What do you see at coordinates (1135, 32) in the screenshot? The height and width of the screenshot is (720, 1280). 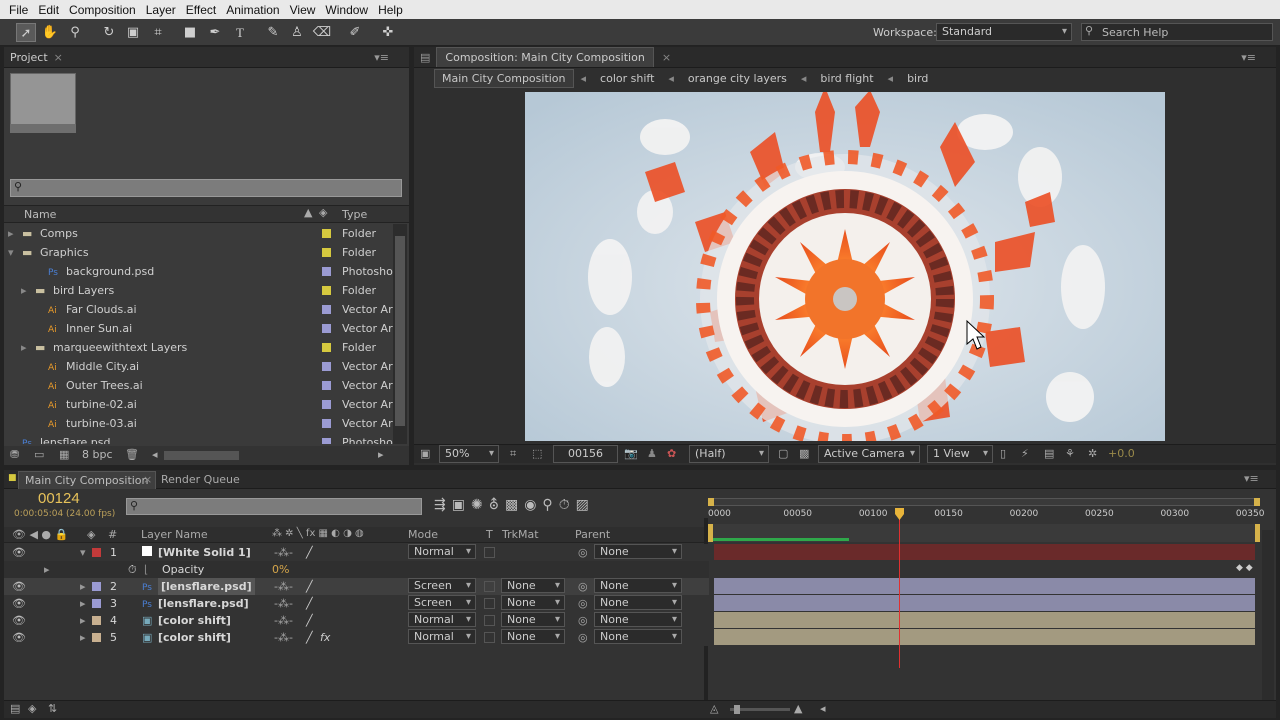 I see `search-help-input: Search Help` at bounding box center [1135, 32].